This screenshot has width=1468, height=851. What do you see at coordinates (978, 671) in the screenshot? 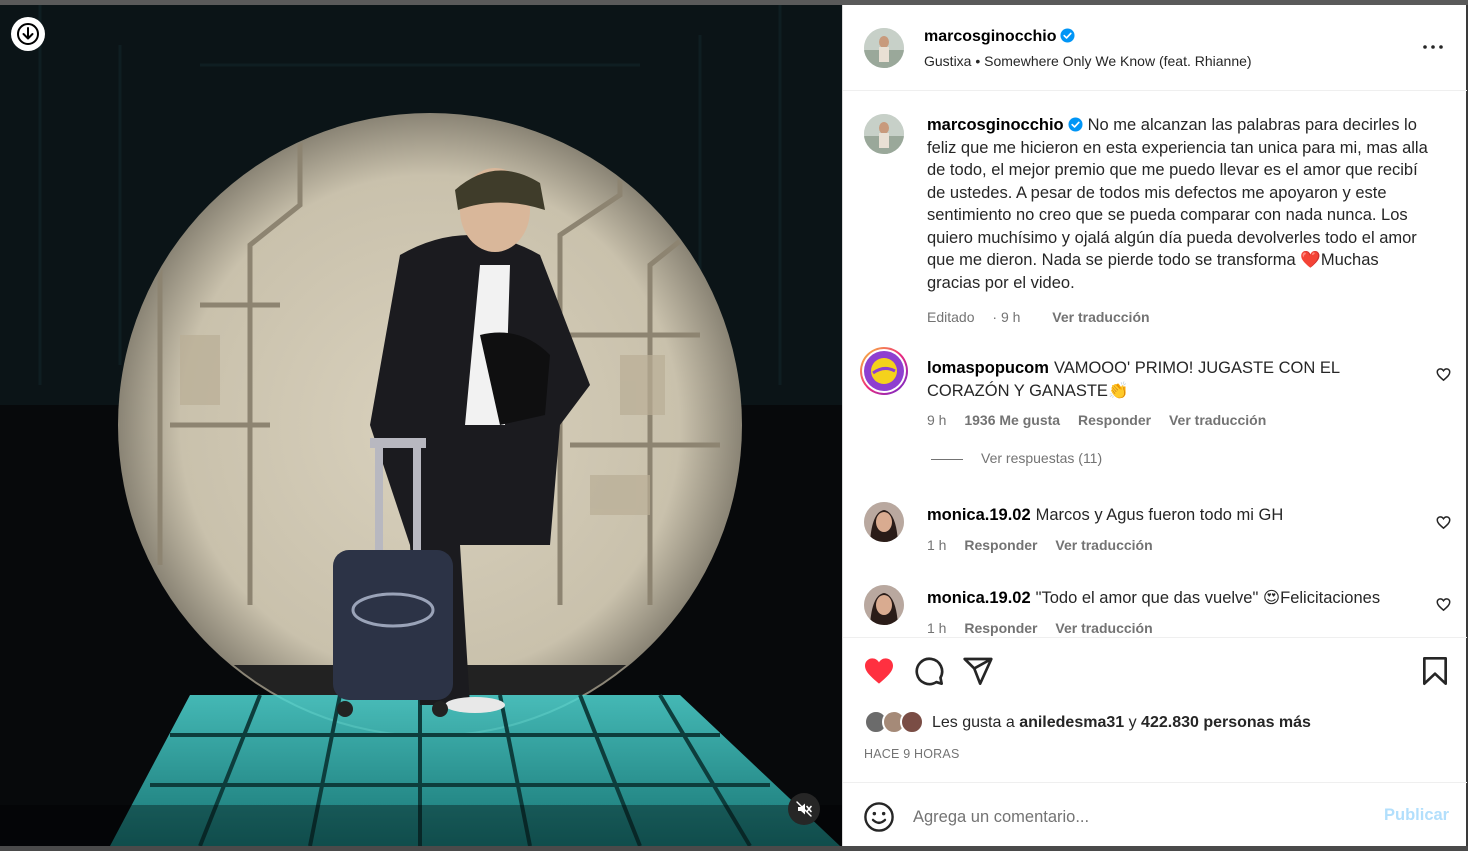
I see `share-icon` at bounding box center [978, 671].